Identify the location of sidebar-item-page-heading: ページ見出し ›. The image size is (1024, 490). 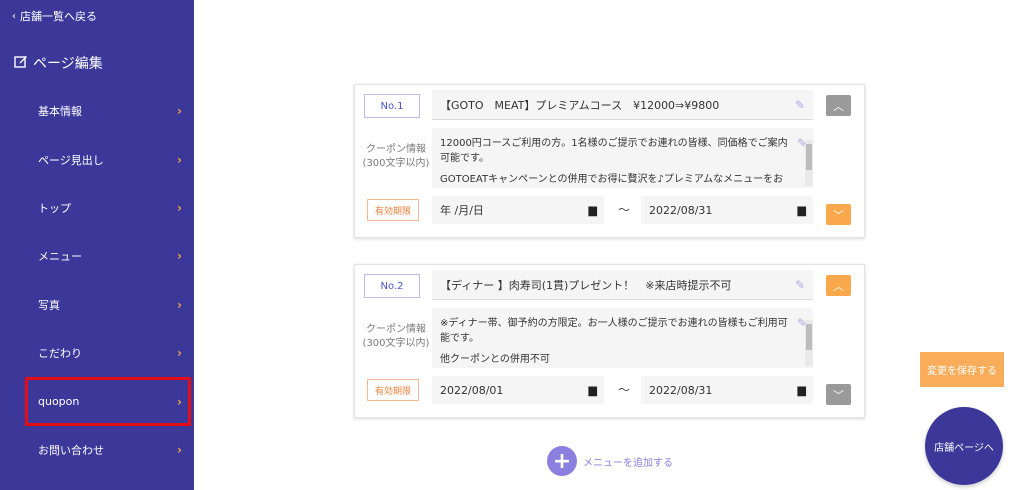
(97, 159).